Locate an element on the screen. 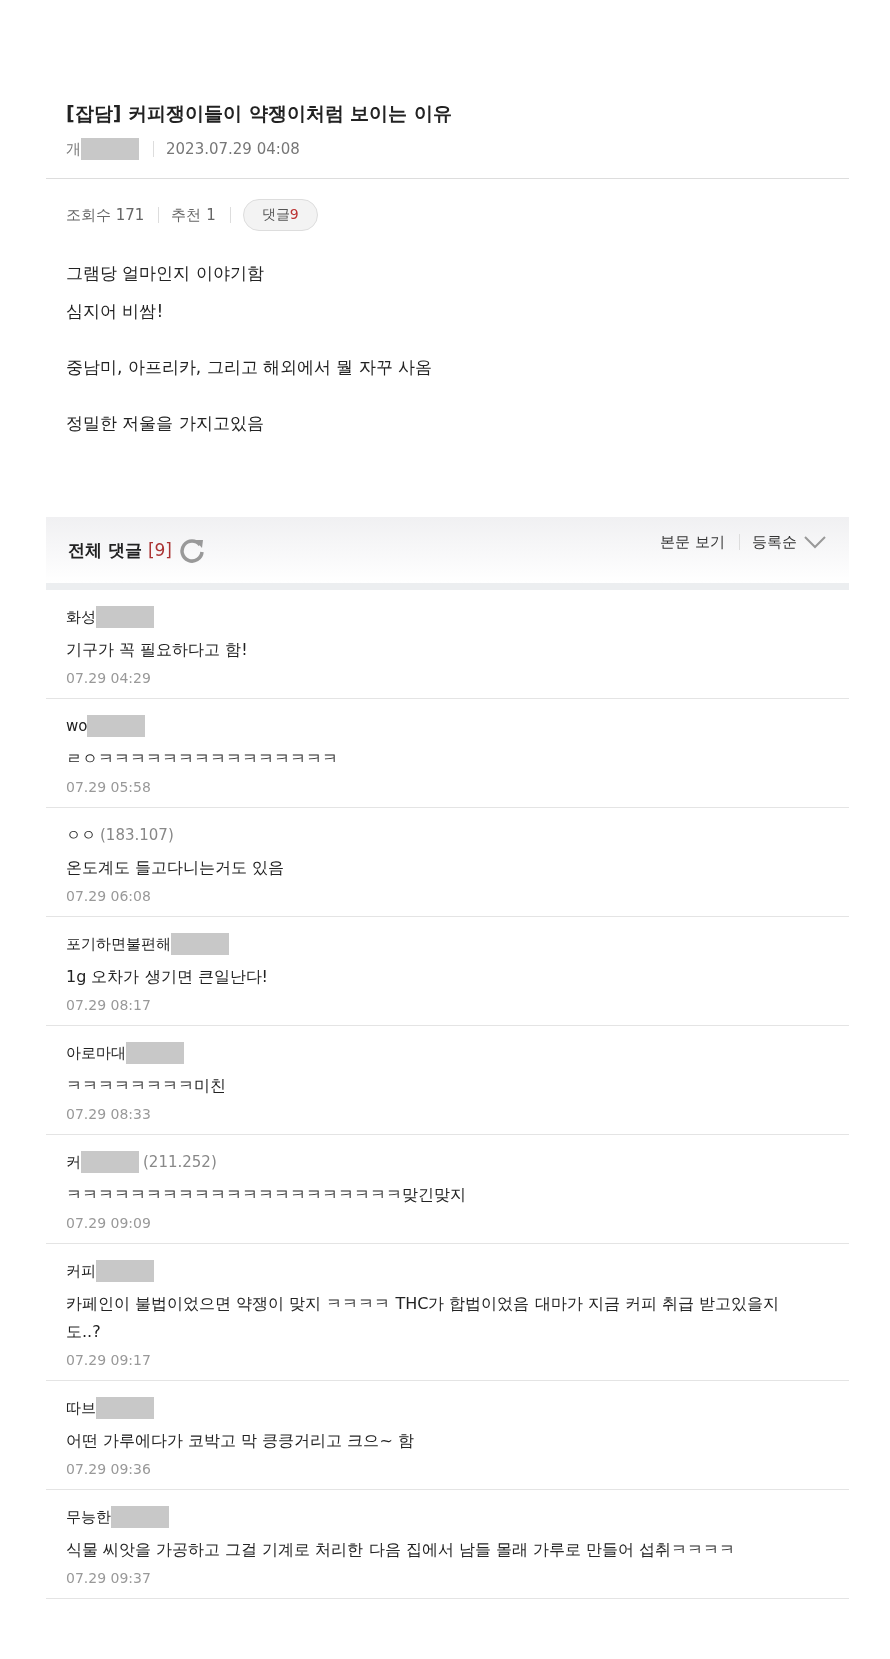 Image resolution: width=890 pixels, height=1659 pixels. post-date: 2023.07.29 04:08 is located at coordinates (233, 149).